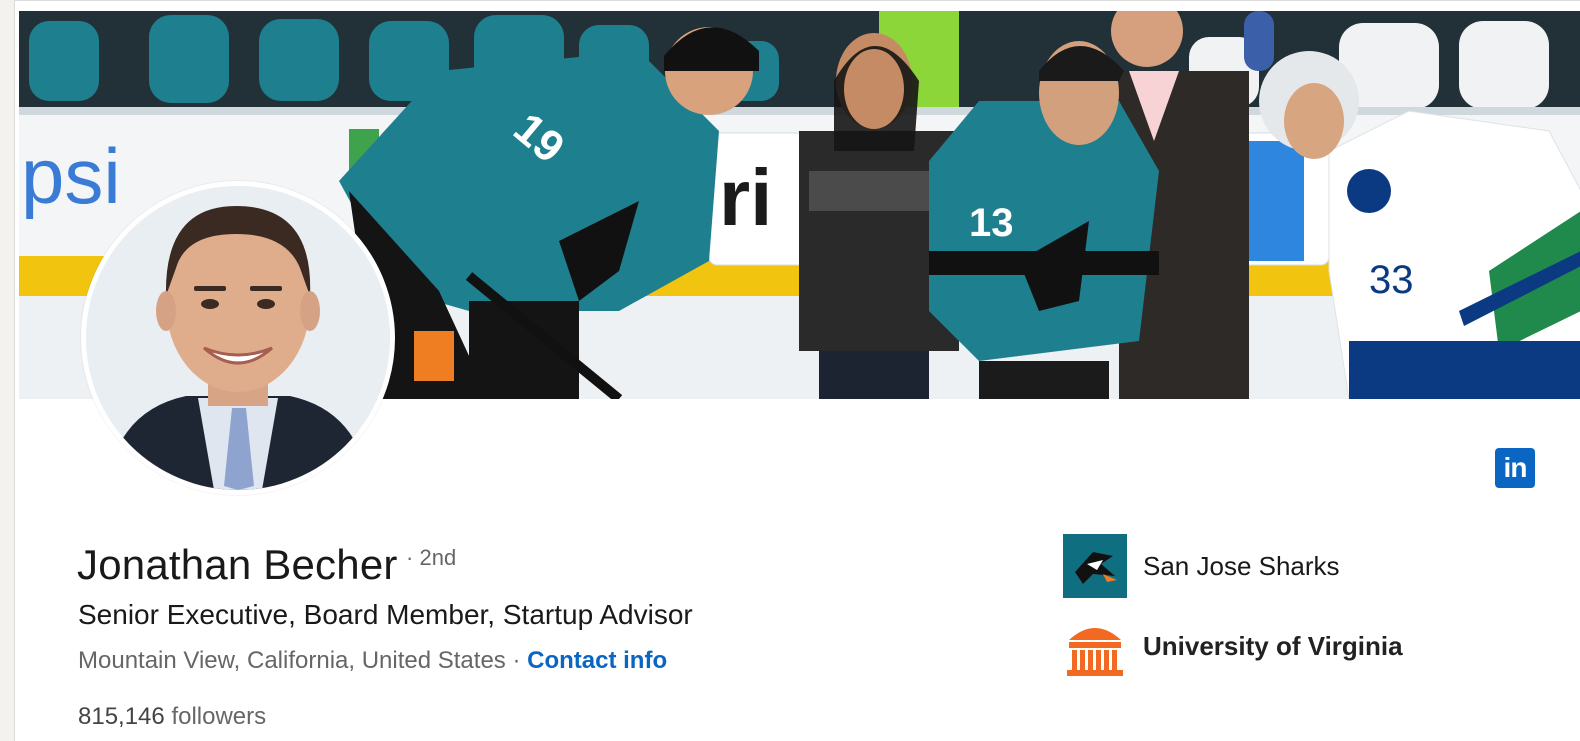  I want to click on name-row: Jonathan Becher · 2nd, so click(266, 565).